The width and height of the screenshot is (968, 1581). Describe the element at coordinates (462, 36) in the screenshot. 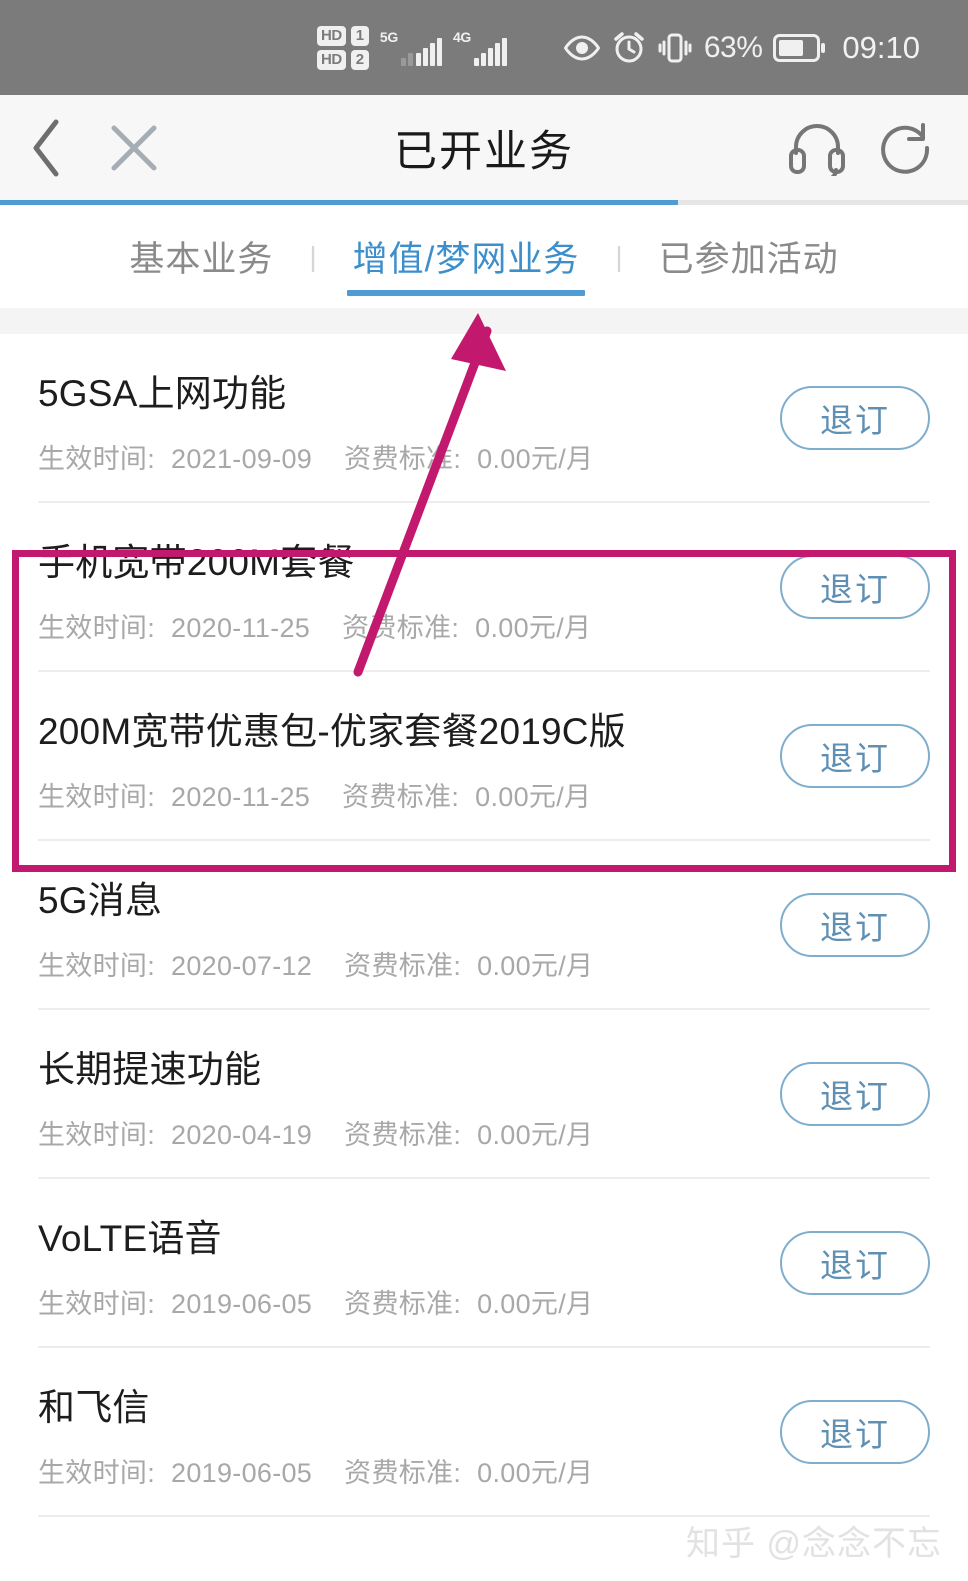

I see `network-label-4g: 4G` at that location.